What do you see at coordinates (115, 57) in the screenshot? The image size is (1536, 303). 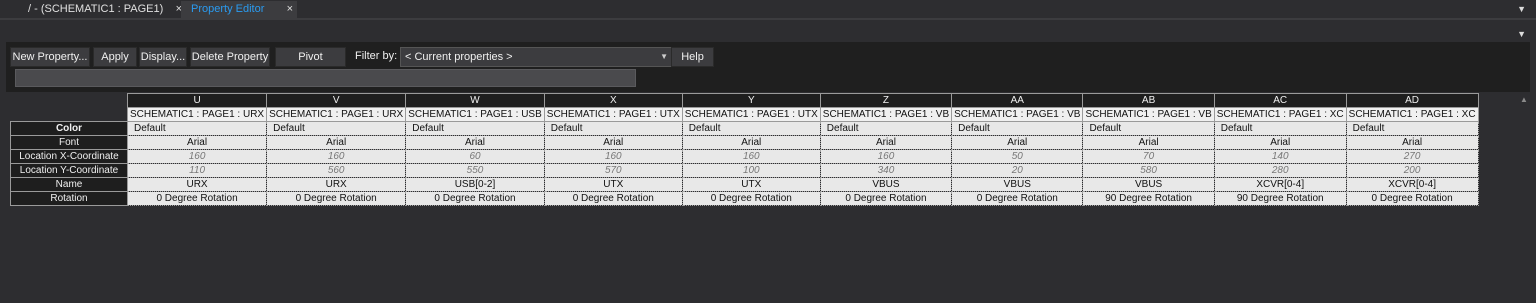 I see `apply-button: Apply` at bounding box center [115, 57].